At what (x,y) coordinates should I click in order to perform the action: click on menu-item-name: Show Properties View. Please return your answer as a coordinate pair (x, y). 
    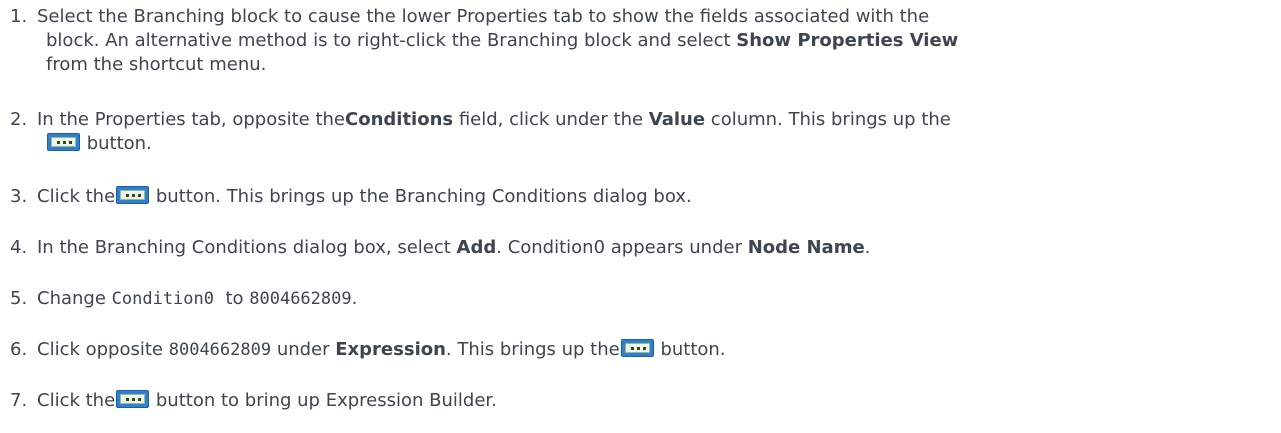
    Looking at the image, I should click on (847, 40).